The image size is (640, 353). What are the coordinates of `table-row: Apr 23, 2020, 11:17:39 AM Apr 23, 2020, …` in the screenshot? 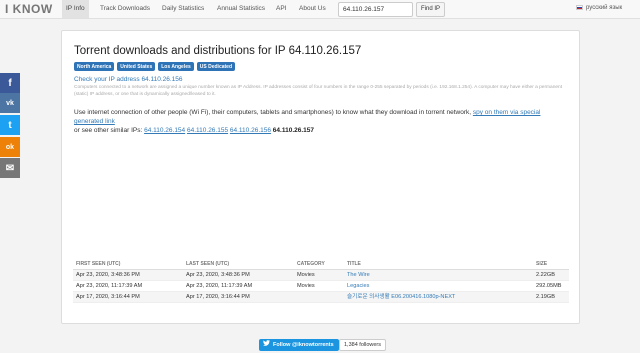 It's located at (321, 286).